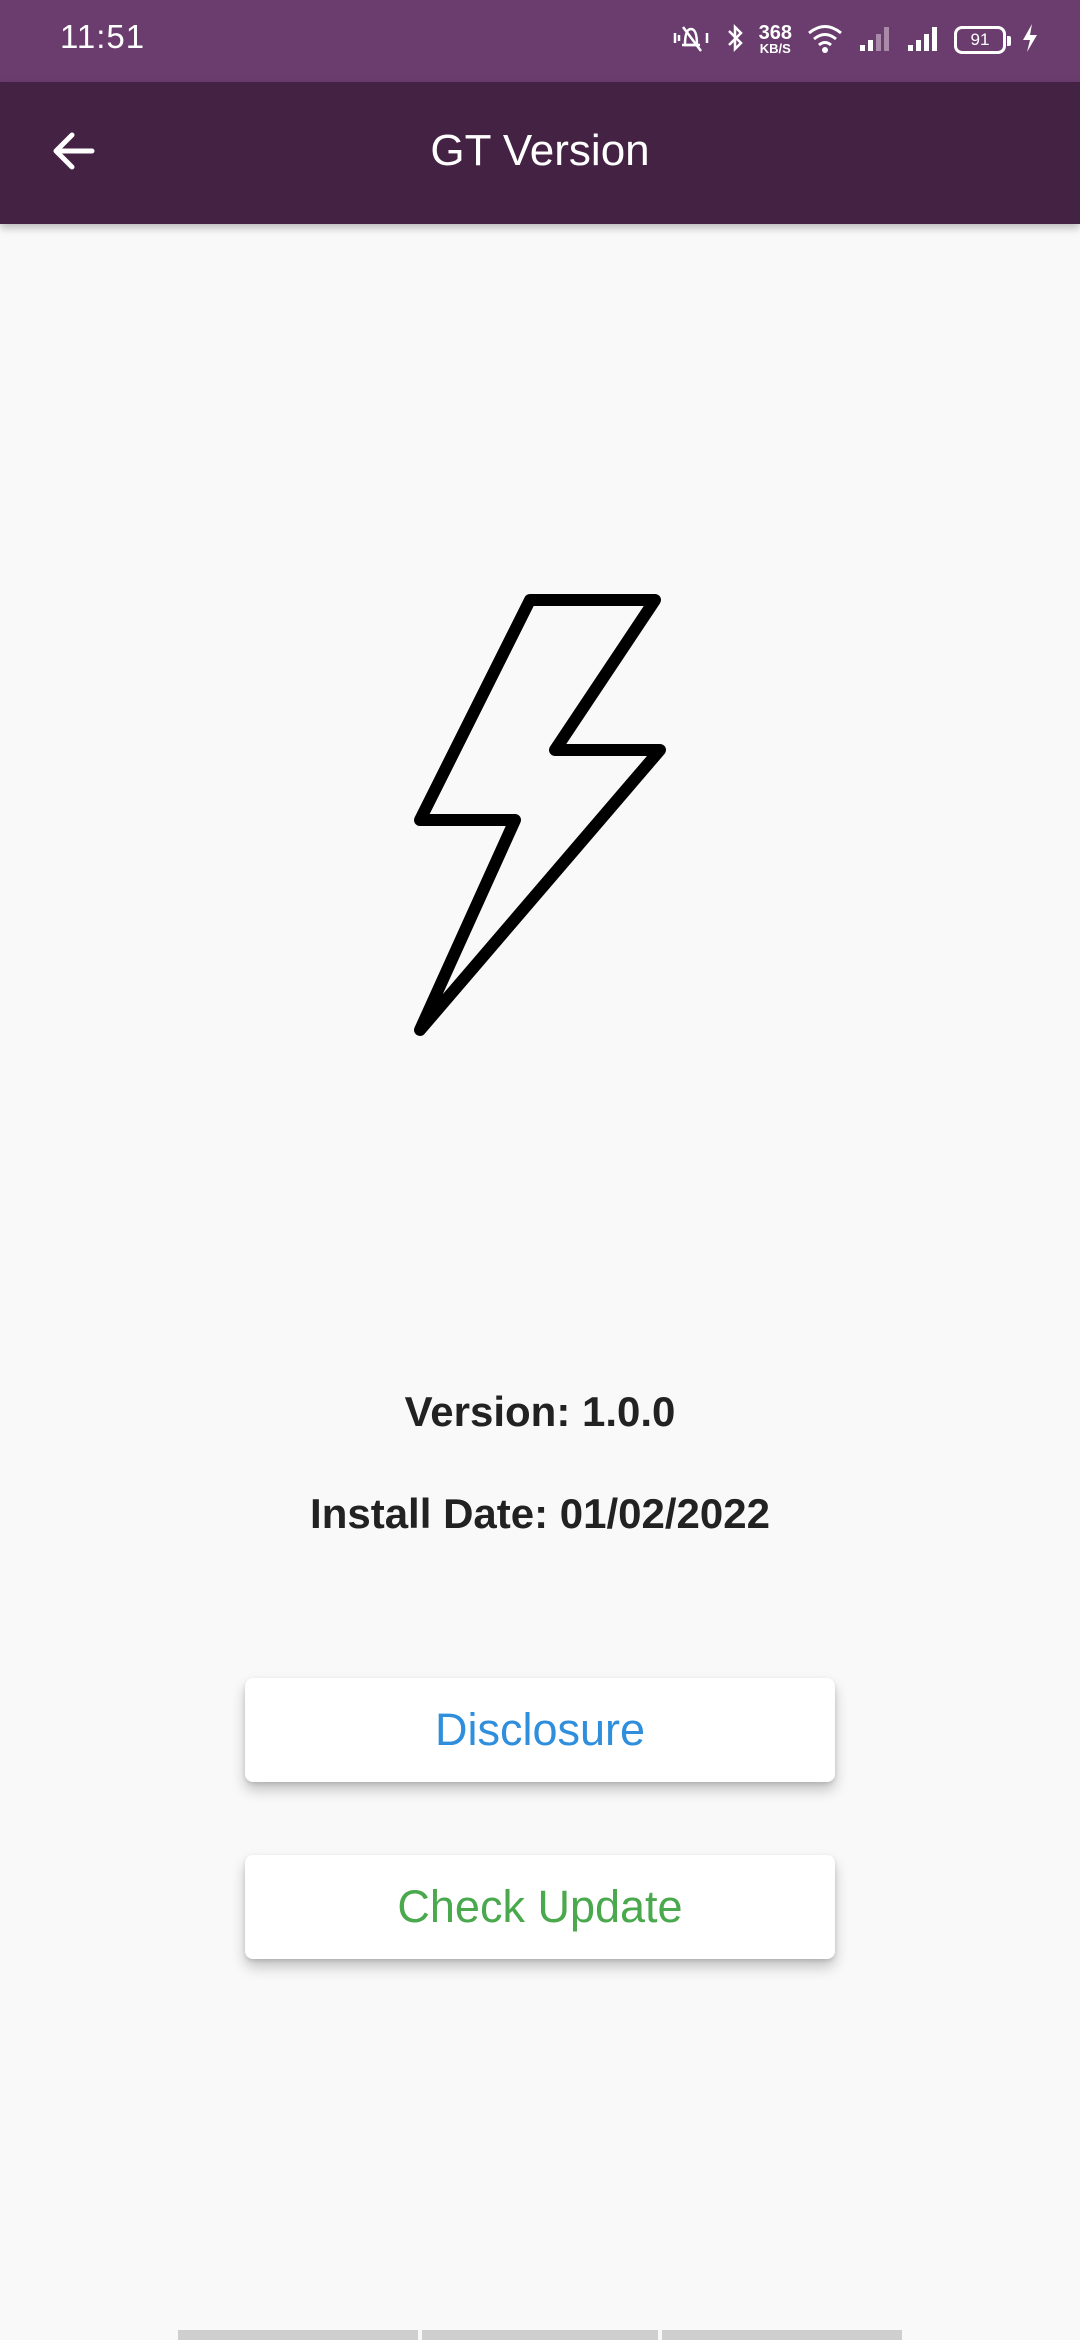 The width and height of the screenshot is (1080, 2340). I want to click on status-bar: 11:51 368 KB/S 91, so click(540, 41).